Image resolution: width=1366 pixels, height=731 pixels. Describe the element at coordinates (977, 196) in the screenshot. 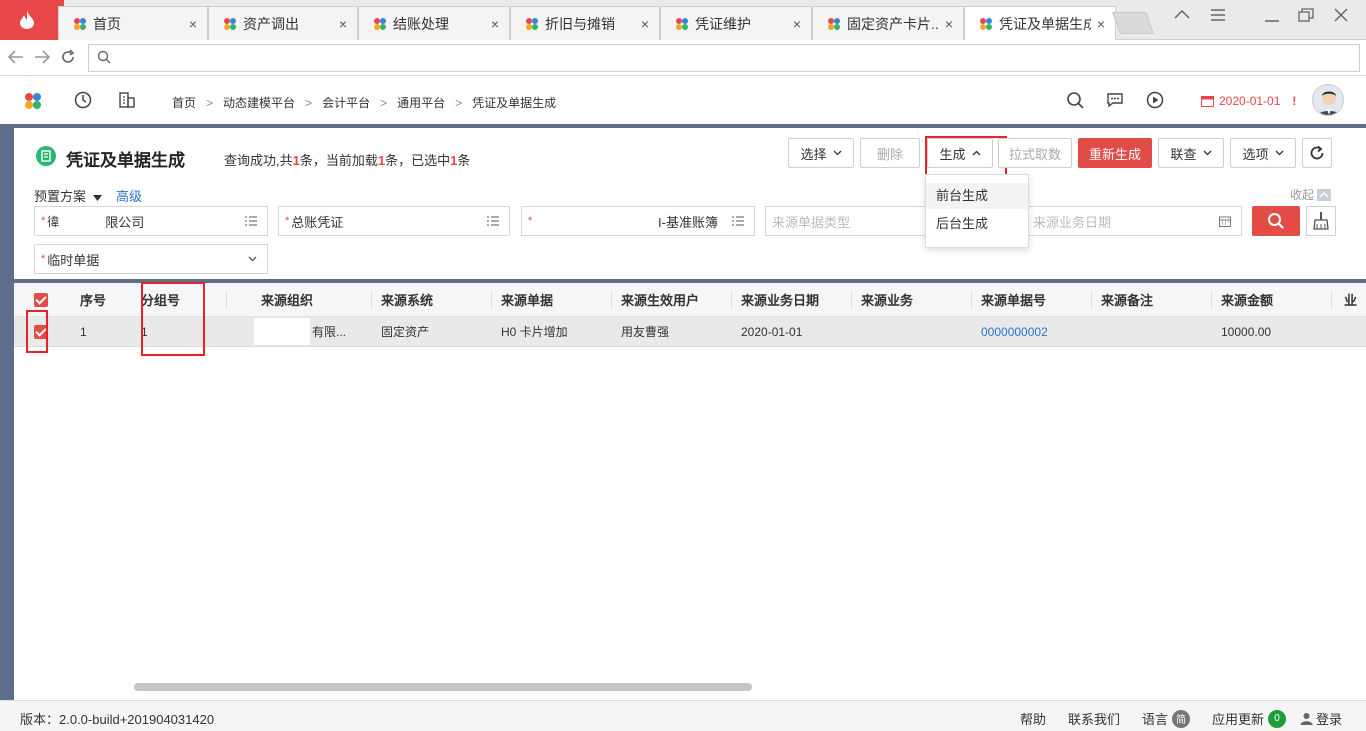

I see `menu-item-foreground-generate: 前台生成` at that location.